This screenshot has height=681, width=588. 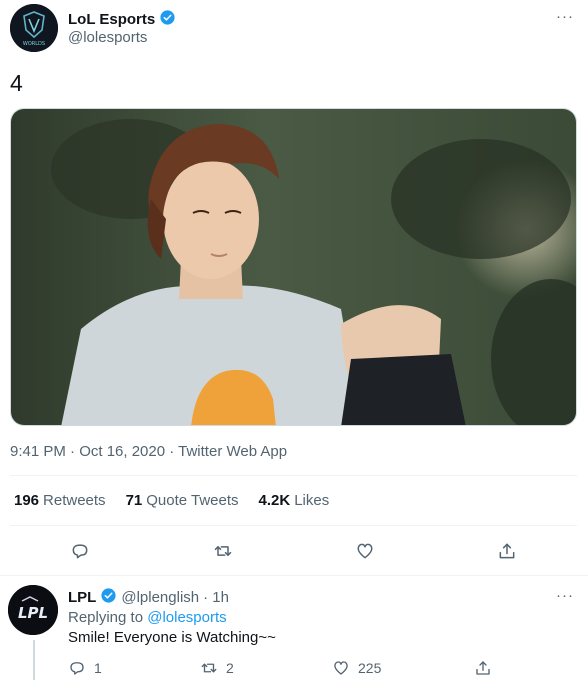 I want to click on thread-line, so click(x=34, y=660).